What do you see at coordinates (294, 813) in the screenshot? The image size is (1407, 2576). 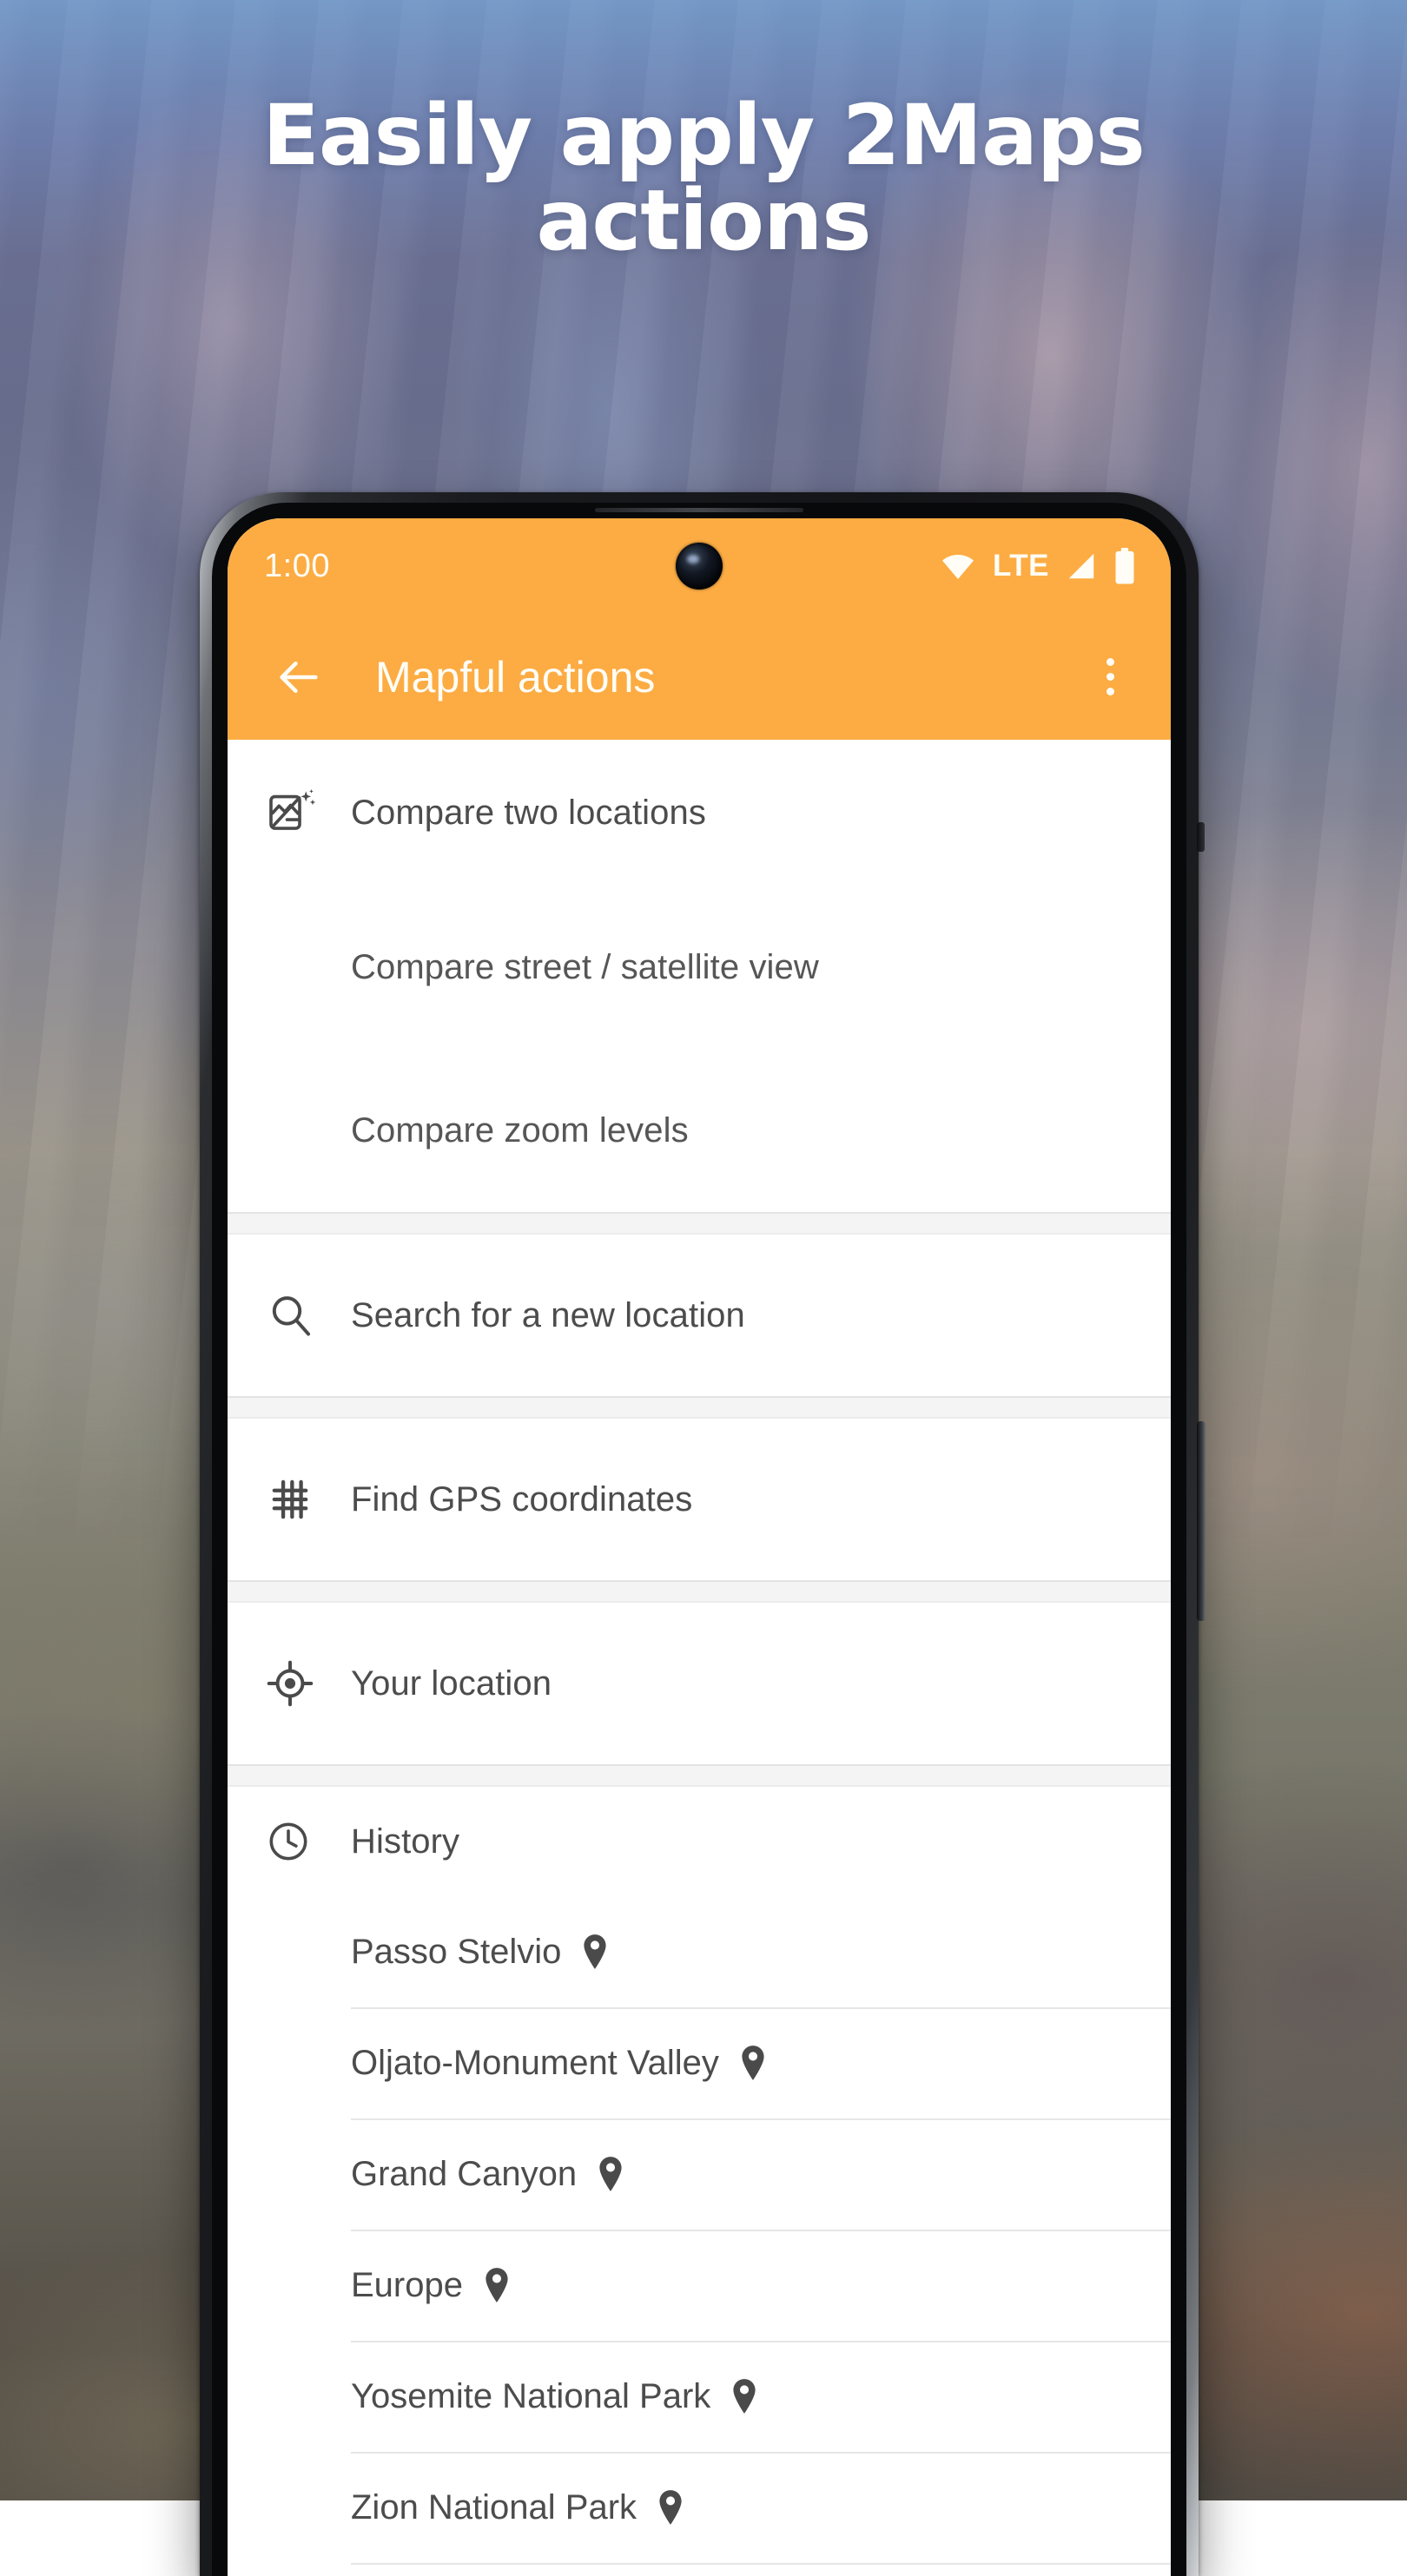 I see `compare-images-sparkle-icon` at bounding box center [294, 813].